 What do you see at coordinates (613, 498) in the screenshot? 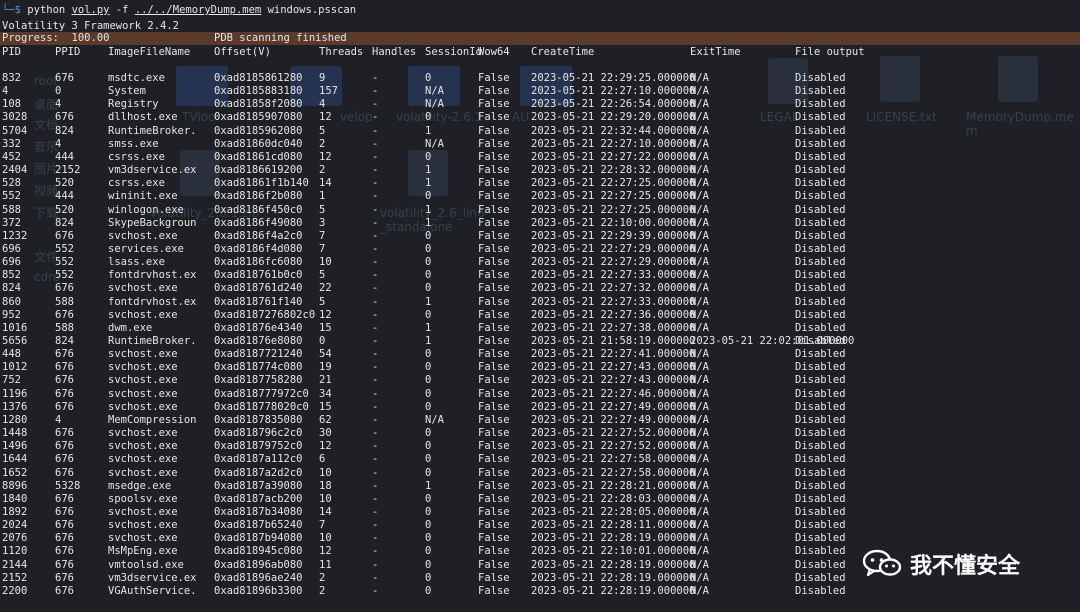
I see `table-cell: 2023-05-21 22:28:03.000000` at bounding box center [613, 498].